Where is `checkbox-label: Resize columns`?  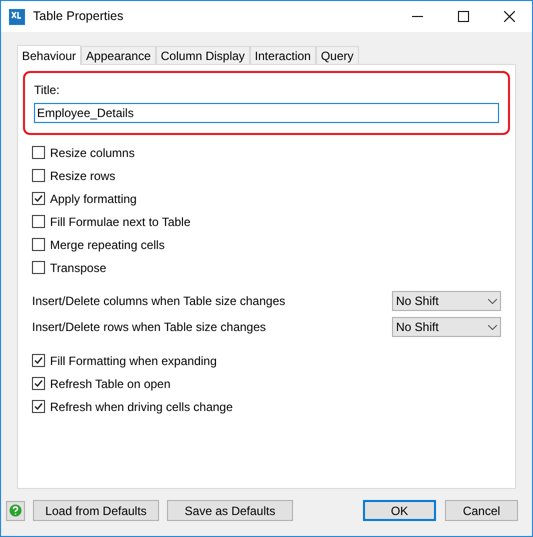 checkbox-label: Resize columns is located at coordinates (92, 153).